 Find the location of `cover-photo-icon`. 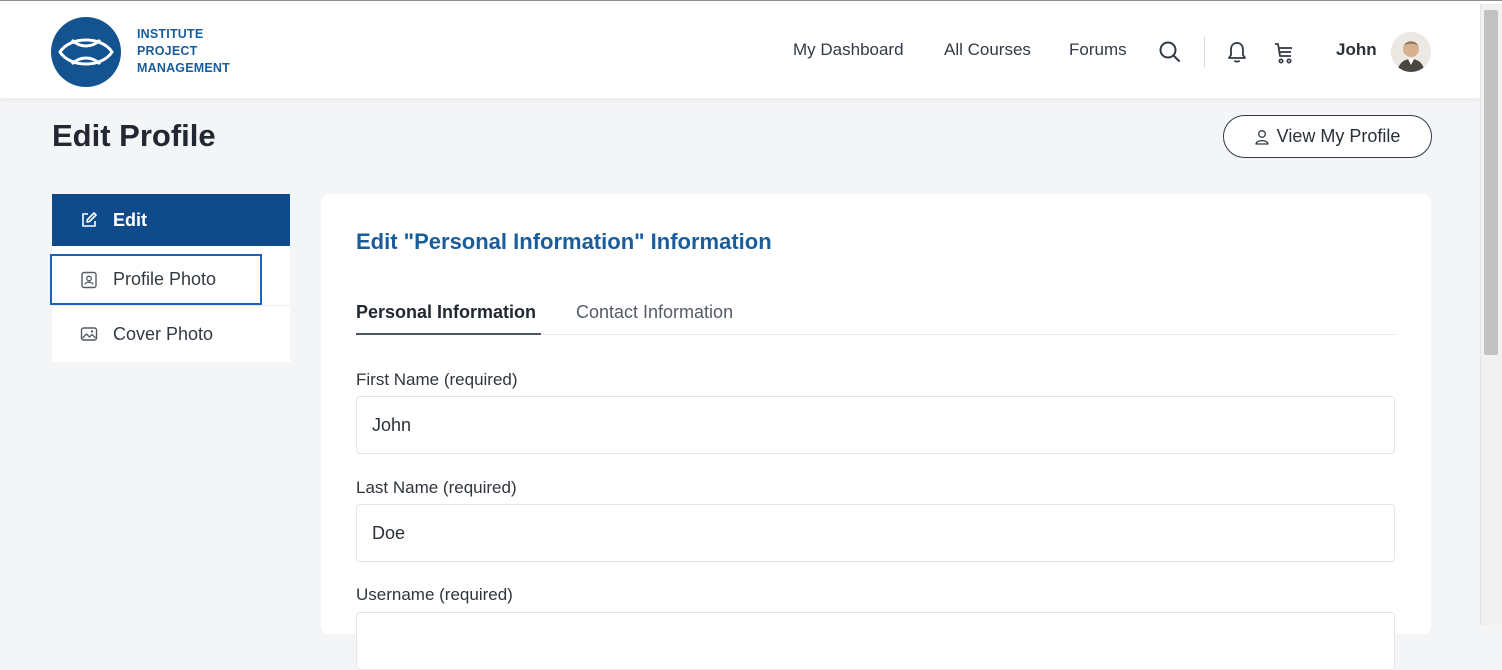

cover-photo-icon is located at coordinates (89, 334).